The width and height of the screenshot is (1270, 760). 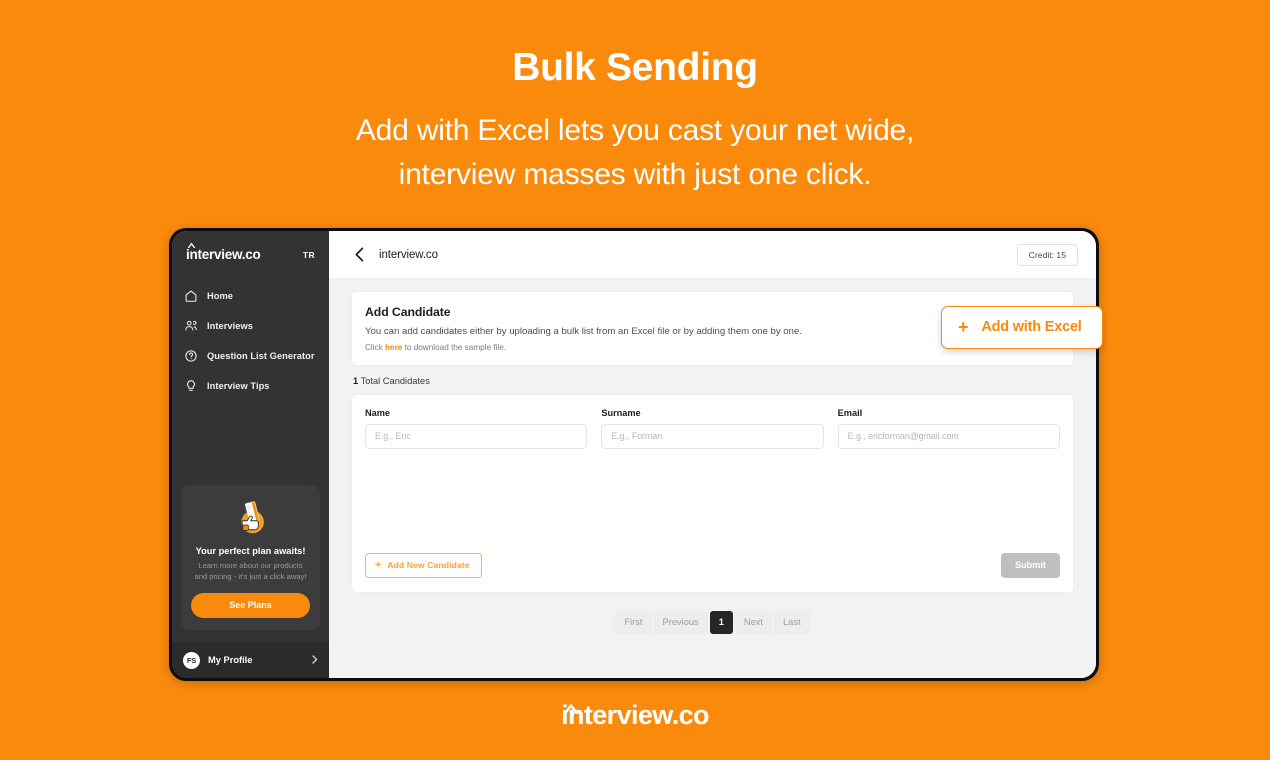 I want to click on field-email: Email, so click(x=948, y=429).